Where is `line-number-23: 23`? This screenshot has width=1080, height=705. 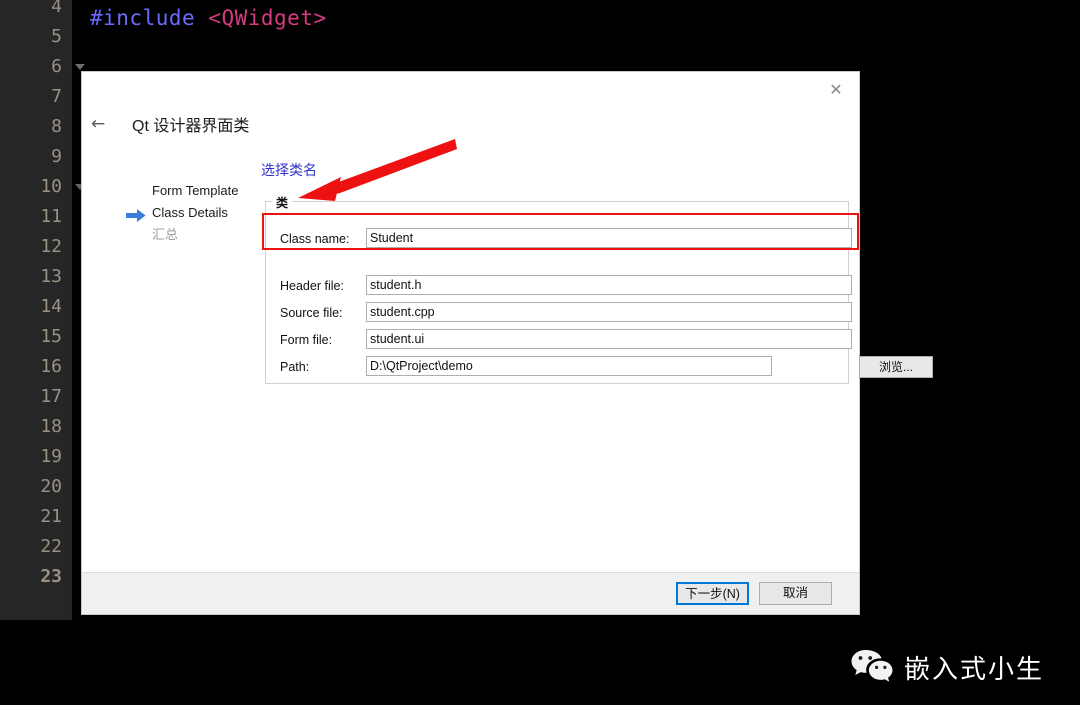
line-number-23: 23 is located at coordinates (51, 576).